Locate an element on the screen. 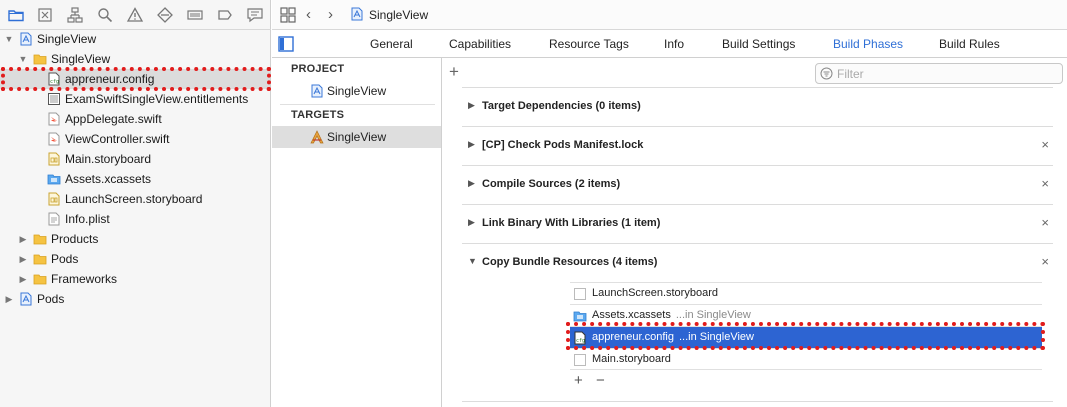 This screenshot has width=1067, height=407. tree-item-group: ▶ Products is located at coordinates (135, 239).